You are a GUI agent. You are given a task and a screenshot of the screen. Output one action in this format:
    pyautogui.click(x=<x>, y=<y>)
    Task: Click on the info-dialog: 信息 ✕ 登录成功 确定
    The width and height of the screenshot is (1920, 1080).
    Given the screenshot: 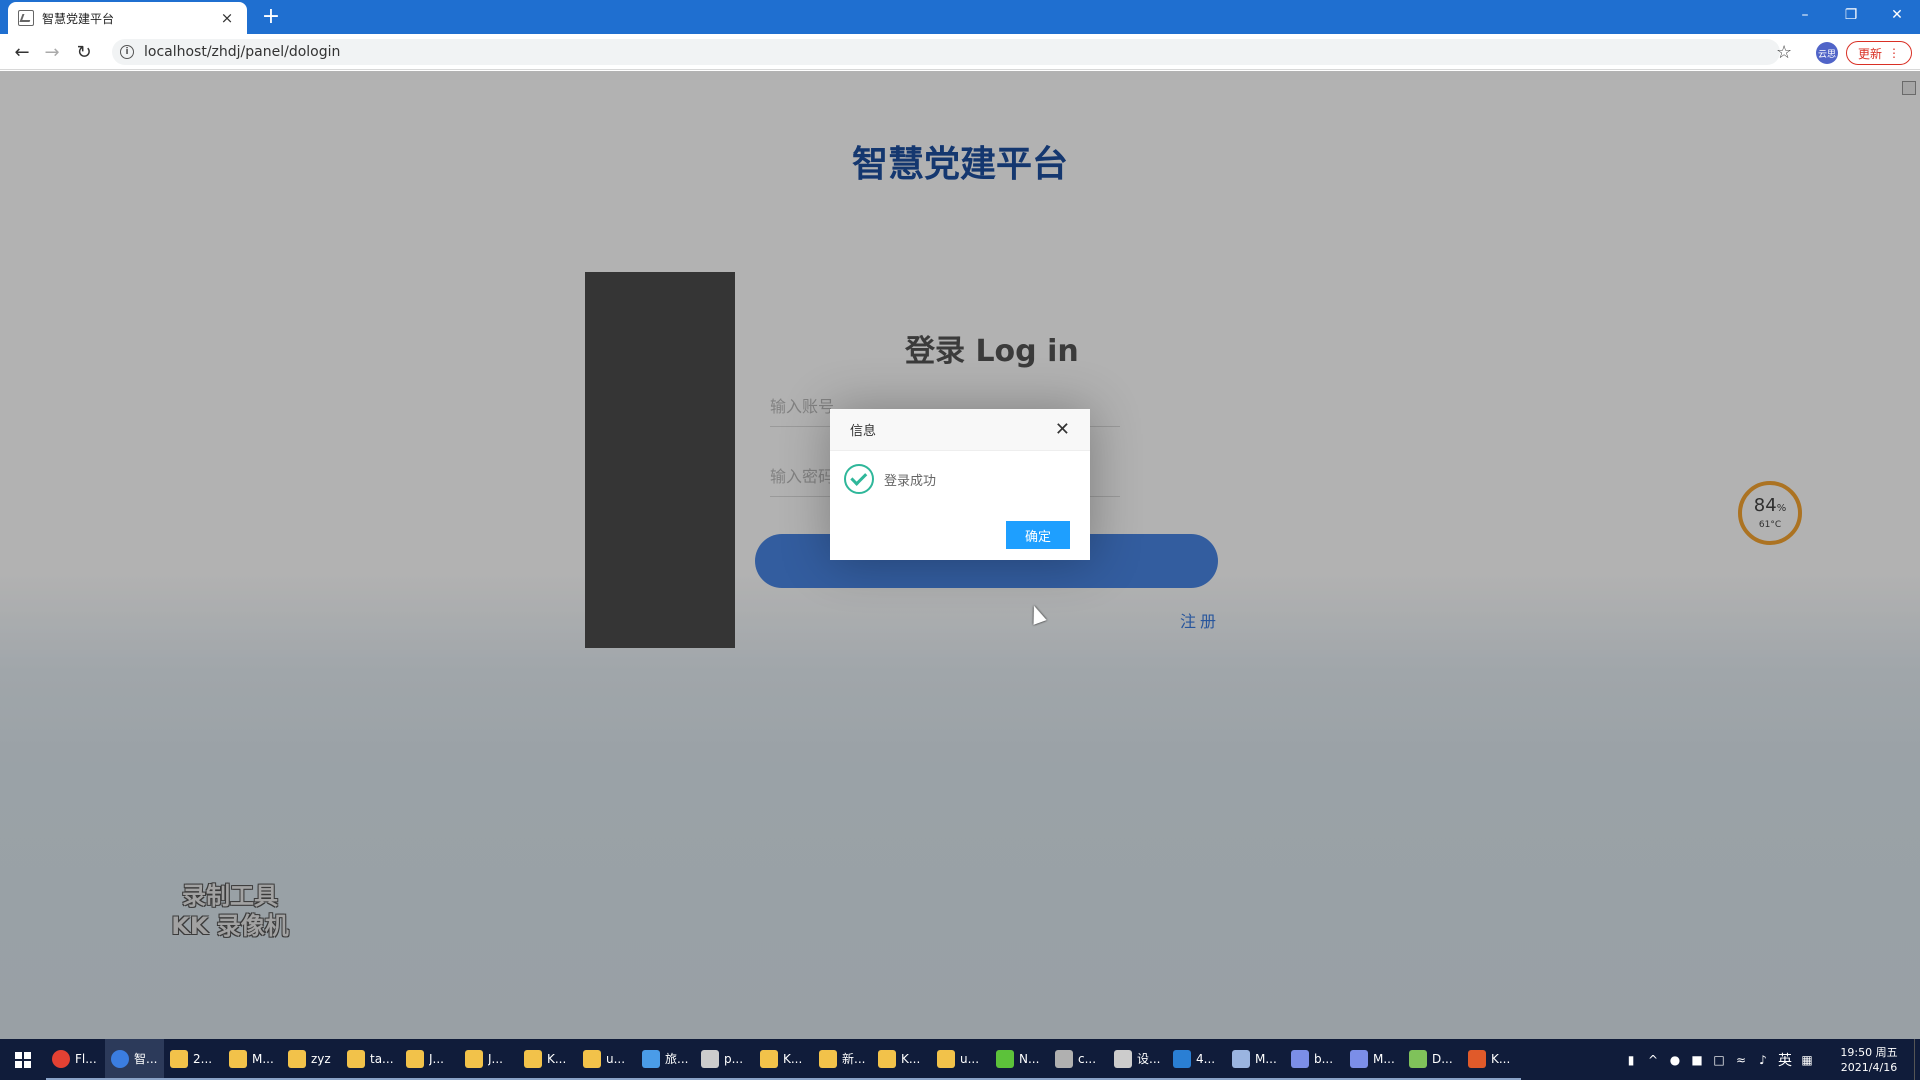 What is the action you would take?
    pyautogui.click(x=960, y=484)
    